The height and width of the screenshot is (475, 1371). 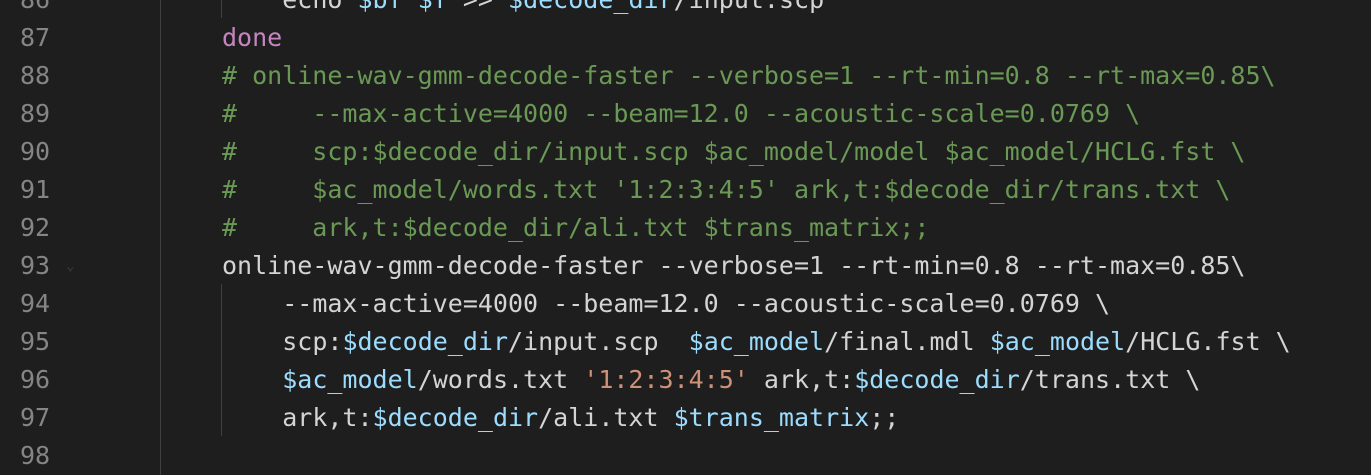 I want to click on line-number: 88, so click(x=35, y=75).